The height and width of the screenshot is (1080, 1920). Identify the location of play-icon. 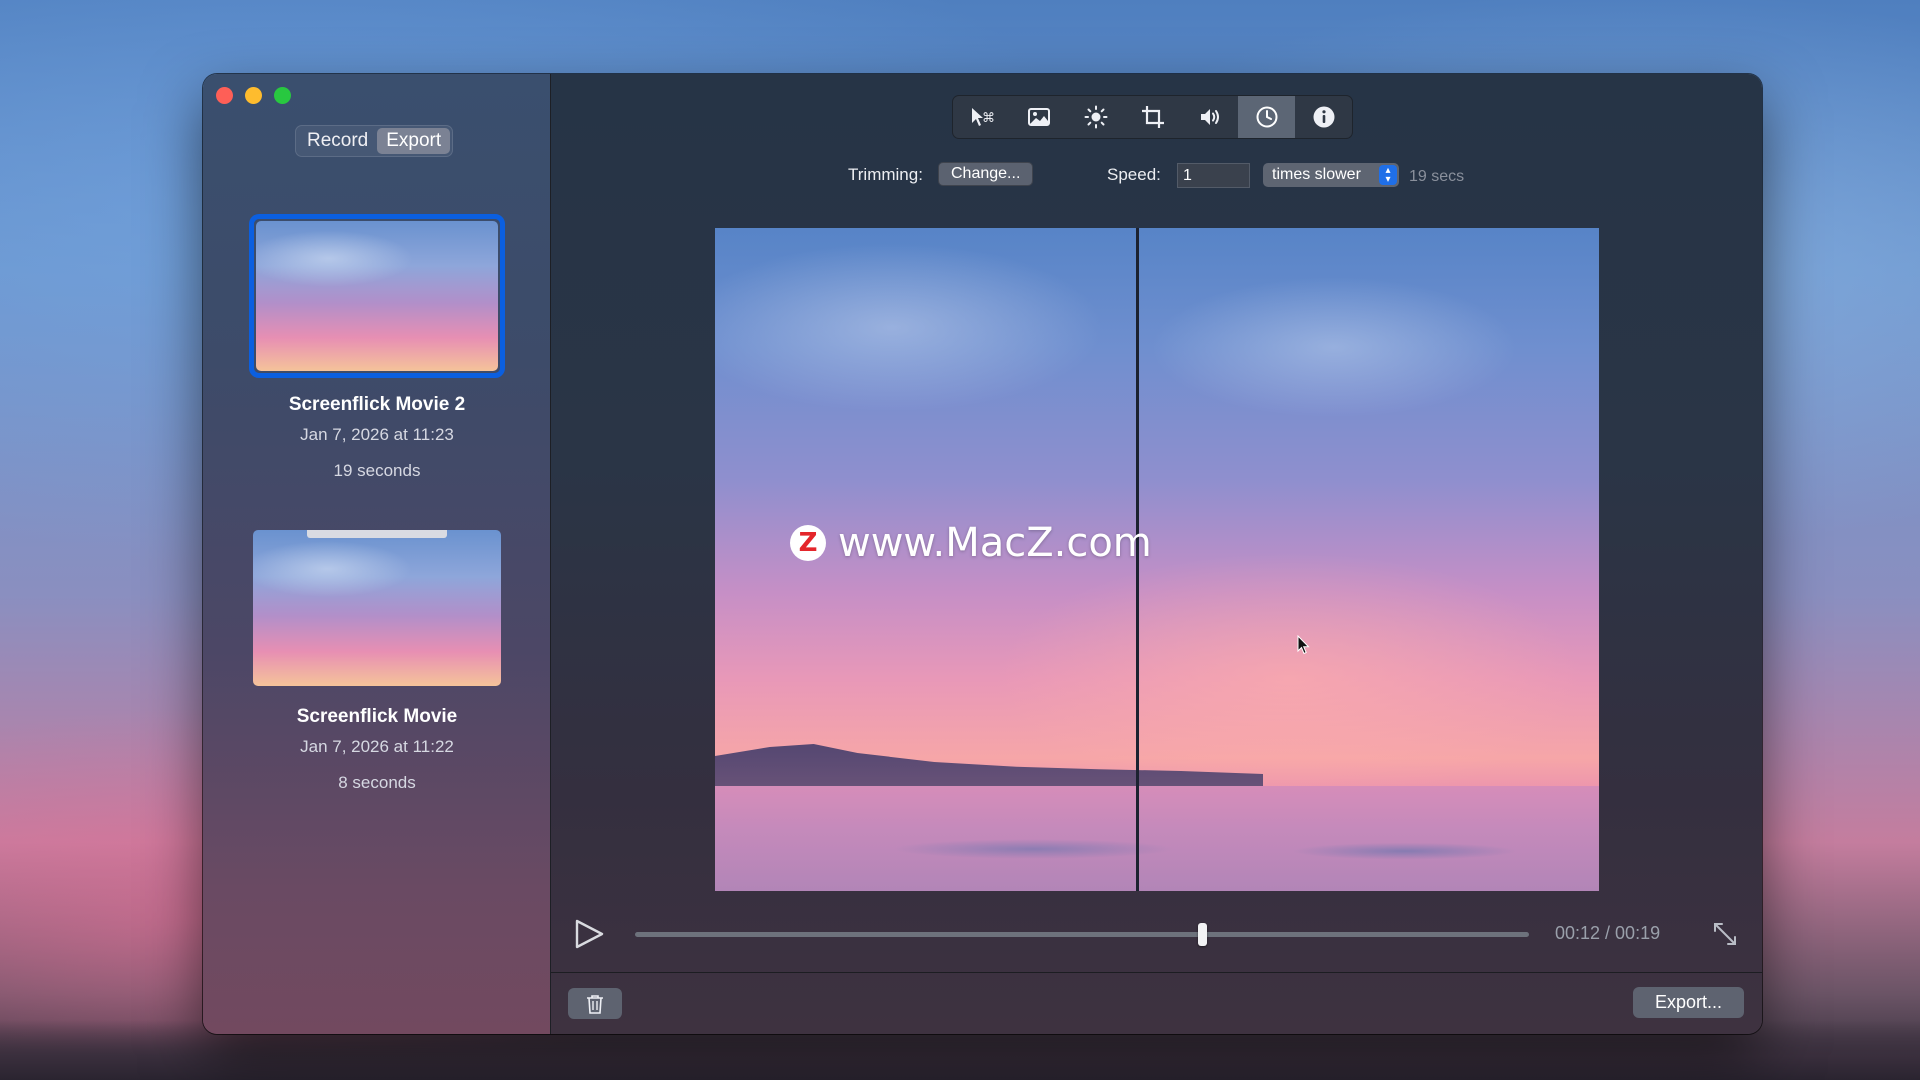
(589, 934).